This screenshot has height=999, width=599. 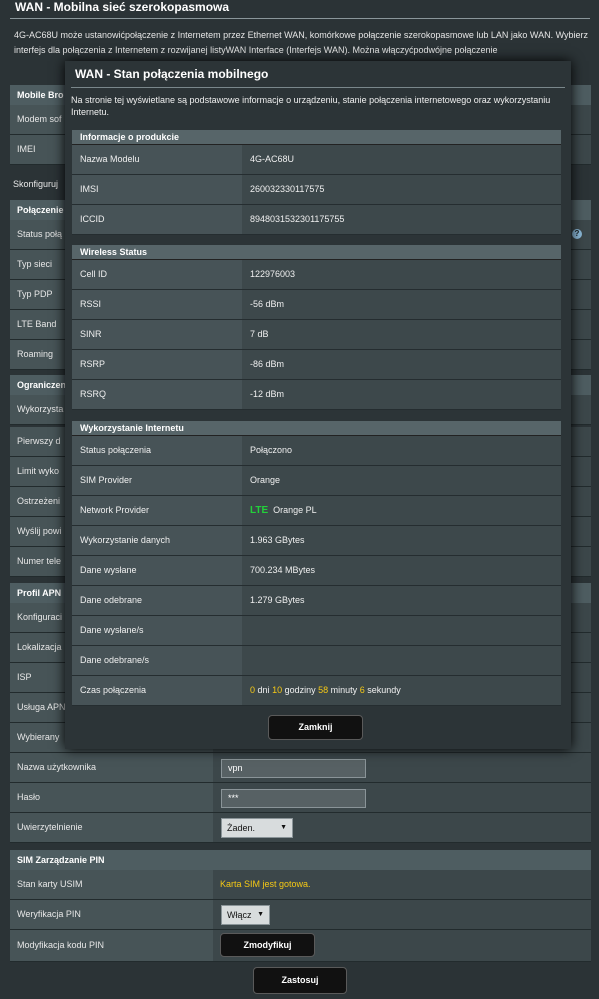 What do you see at coordinates (316, 252) in the screenshot?
I see `section-wireless-status: Wireless Status` at bounding box center [316, 252].